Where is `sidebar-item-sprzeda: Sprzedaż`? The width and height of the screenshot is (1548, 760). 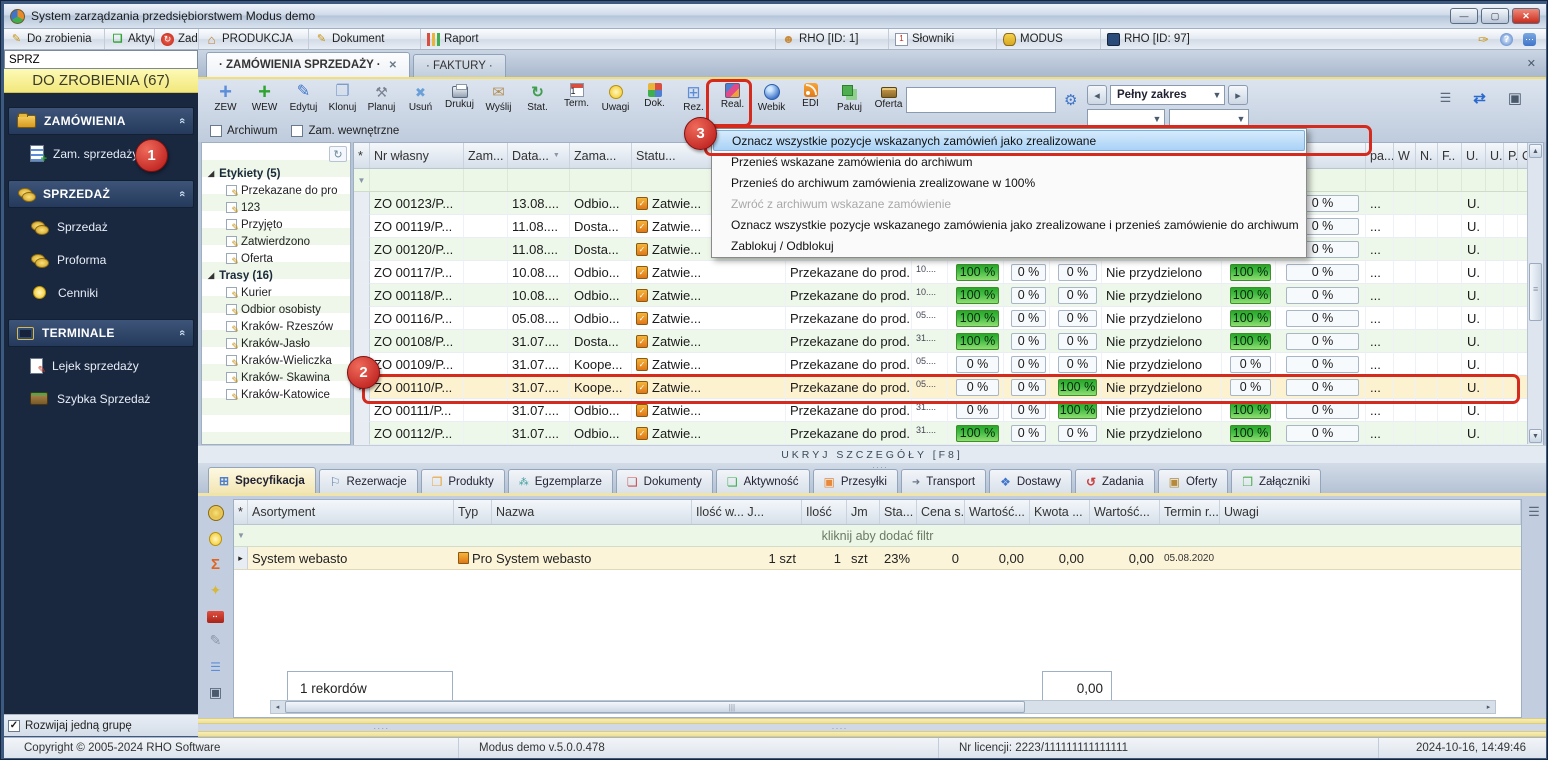 sidebar-item-sprzeda: Sprzedaż is located at coordinates (101, 226).